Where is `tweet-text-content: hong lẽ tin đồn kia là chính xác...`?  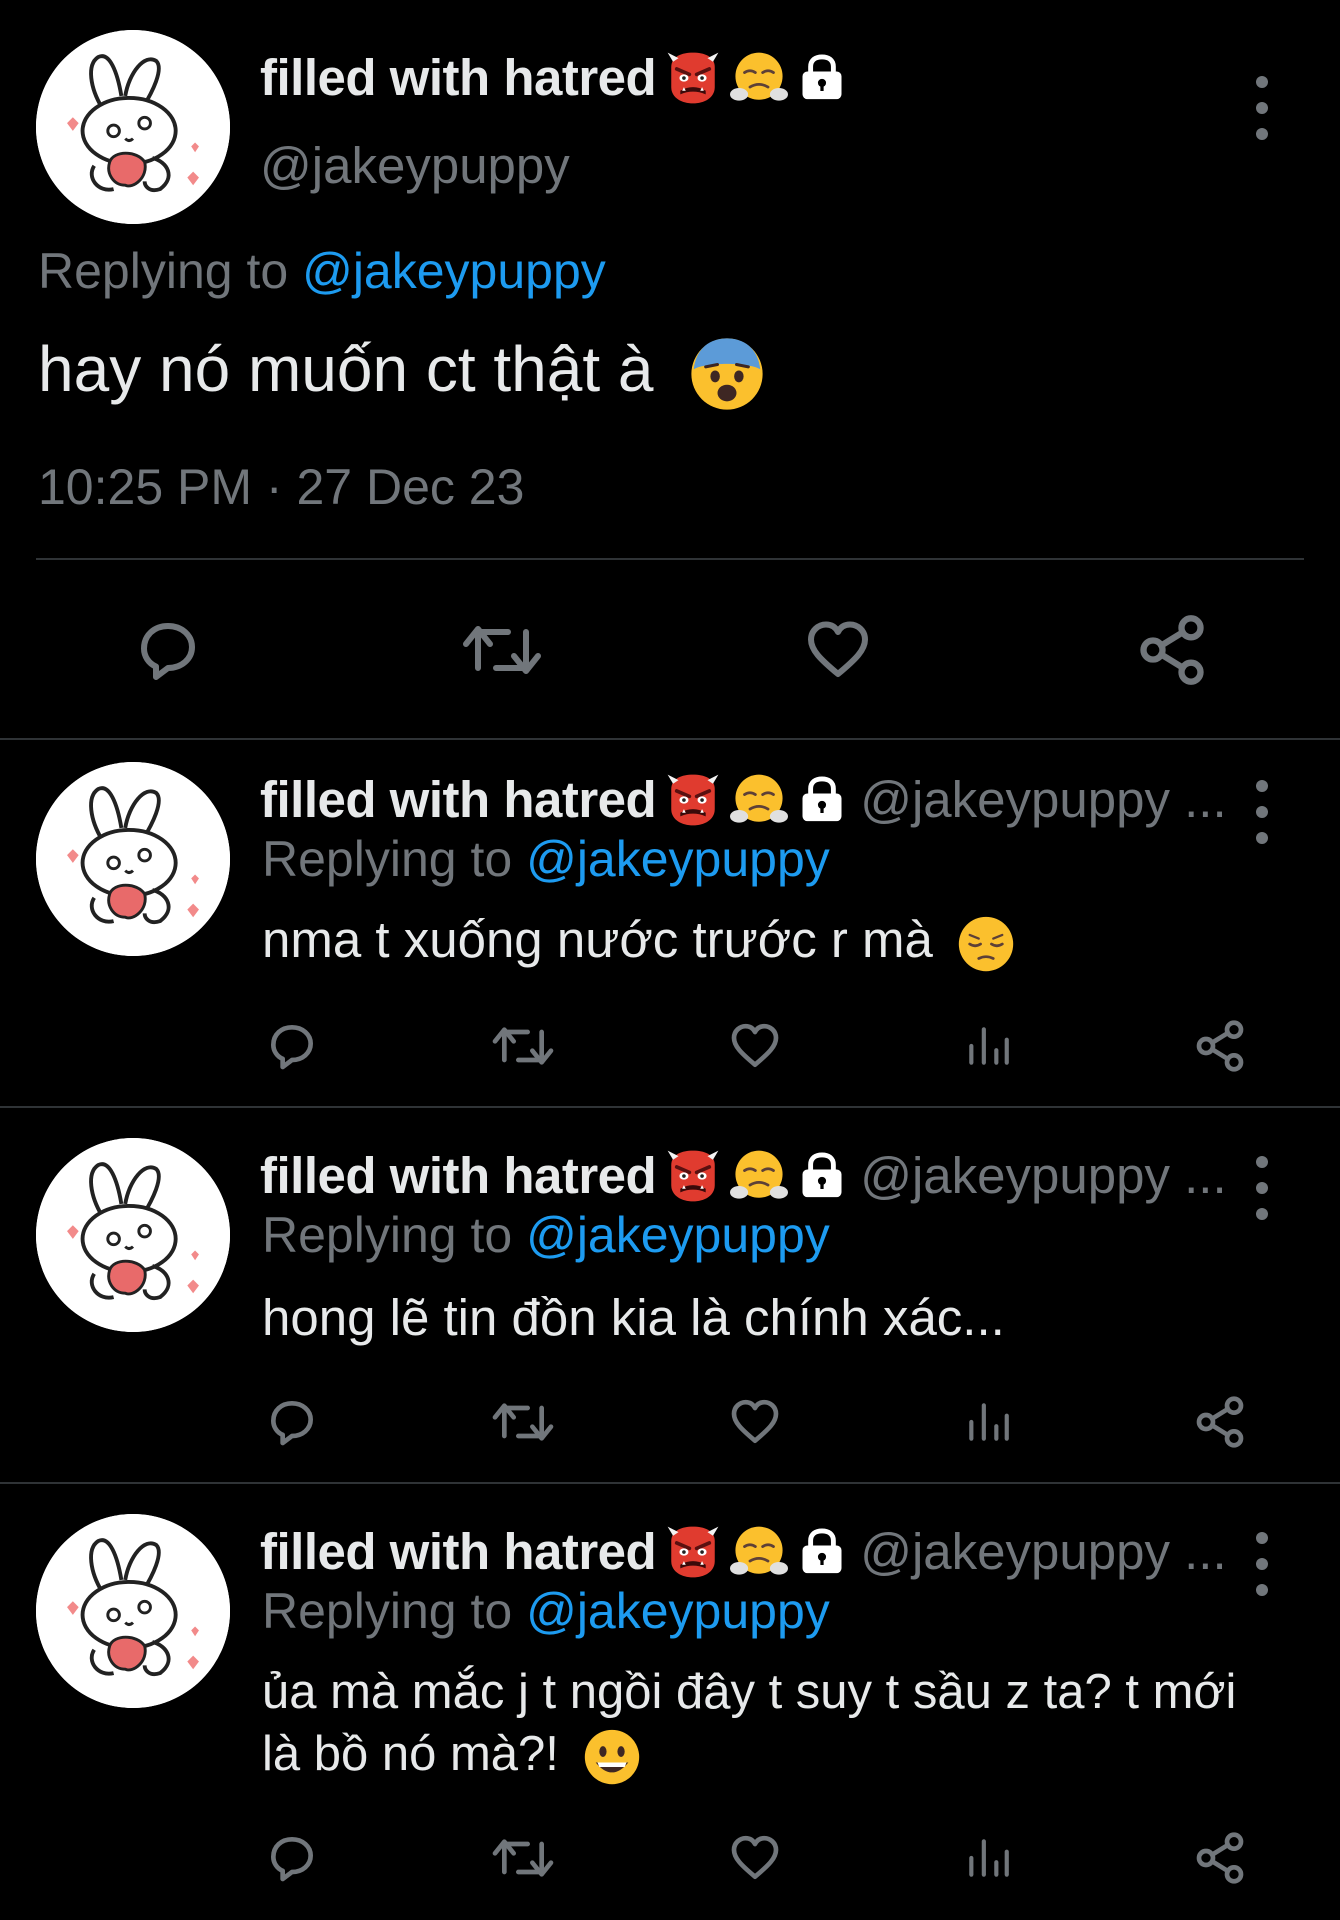 tweet-text-content: hong lẽ tin đồn kia là chính xác... is located at coordinates (633, 1317).